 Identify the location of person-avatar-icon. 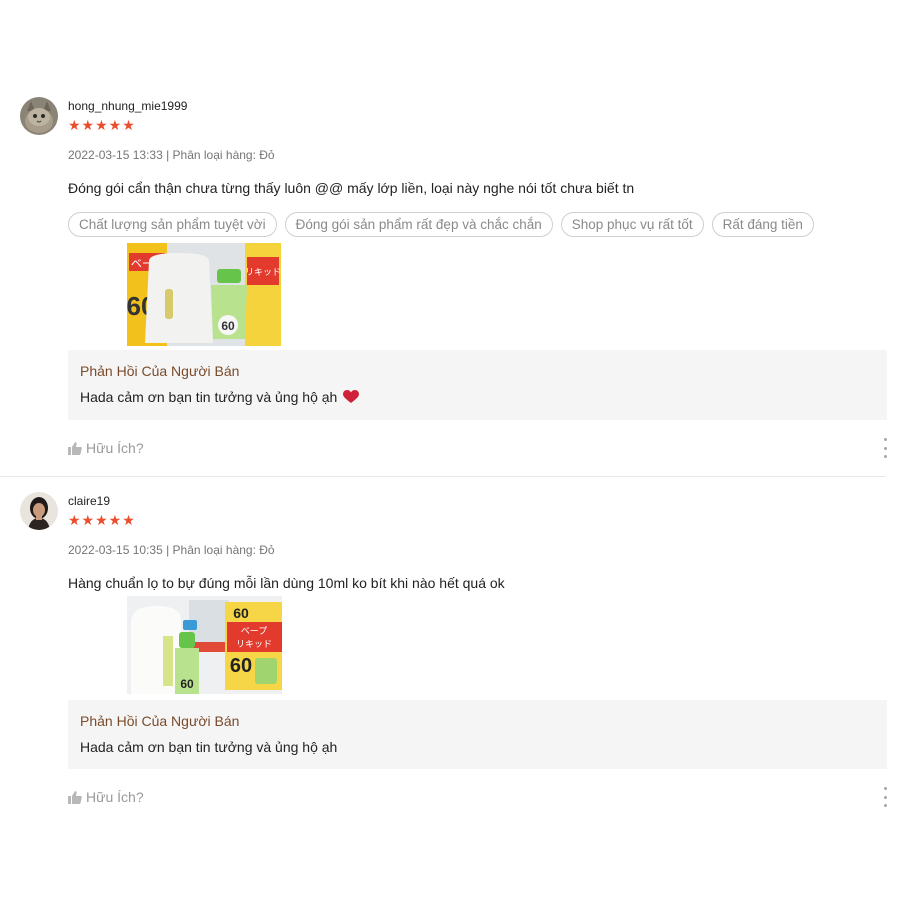
(39, 511).